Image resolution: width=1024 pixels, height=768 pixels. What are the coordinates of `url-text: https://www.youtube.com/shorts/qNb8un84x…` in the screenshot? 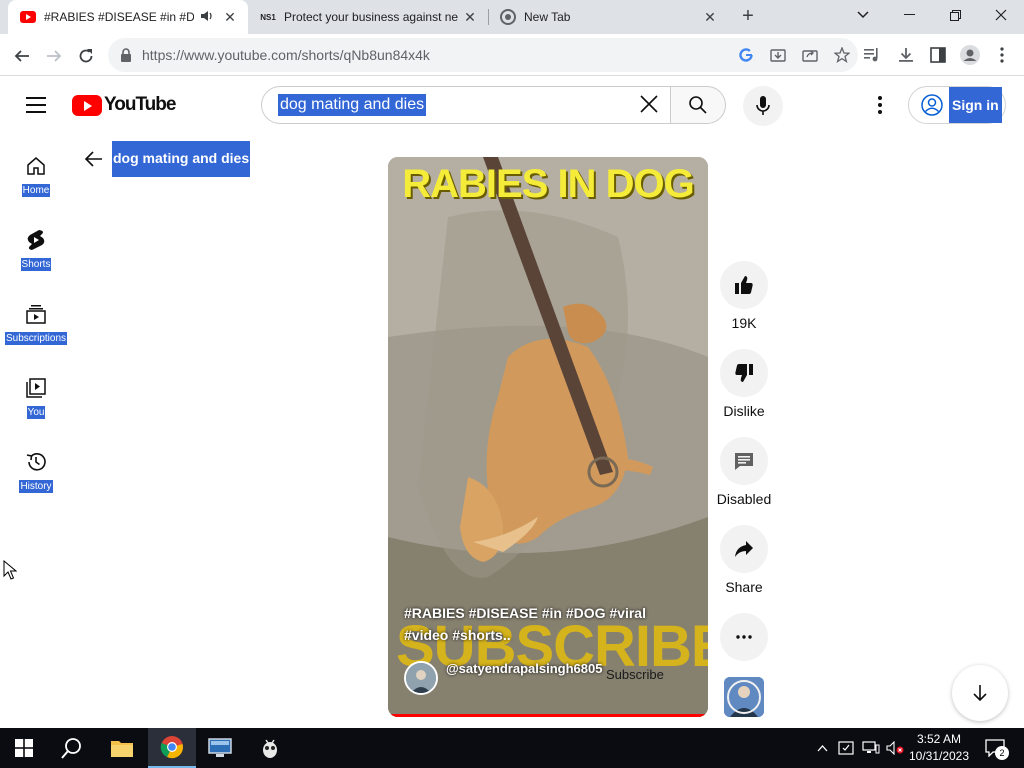 It's located at (436, 55).